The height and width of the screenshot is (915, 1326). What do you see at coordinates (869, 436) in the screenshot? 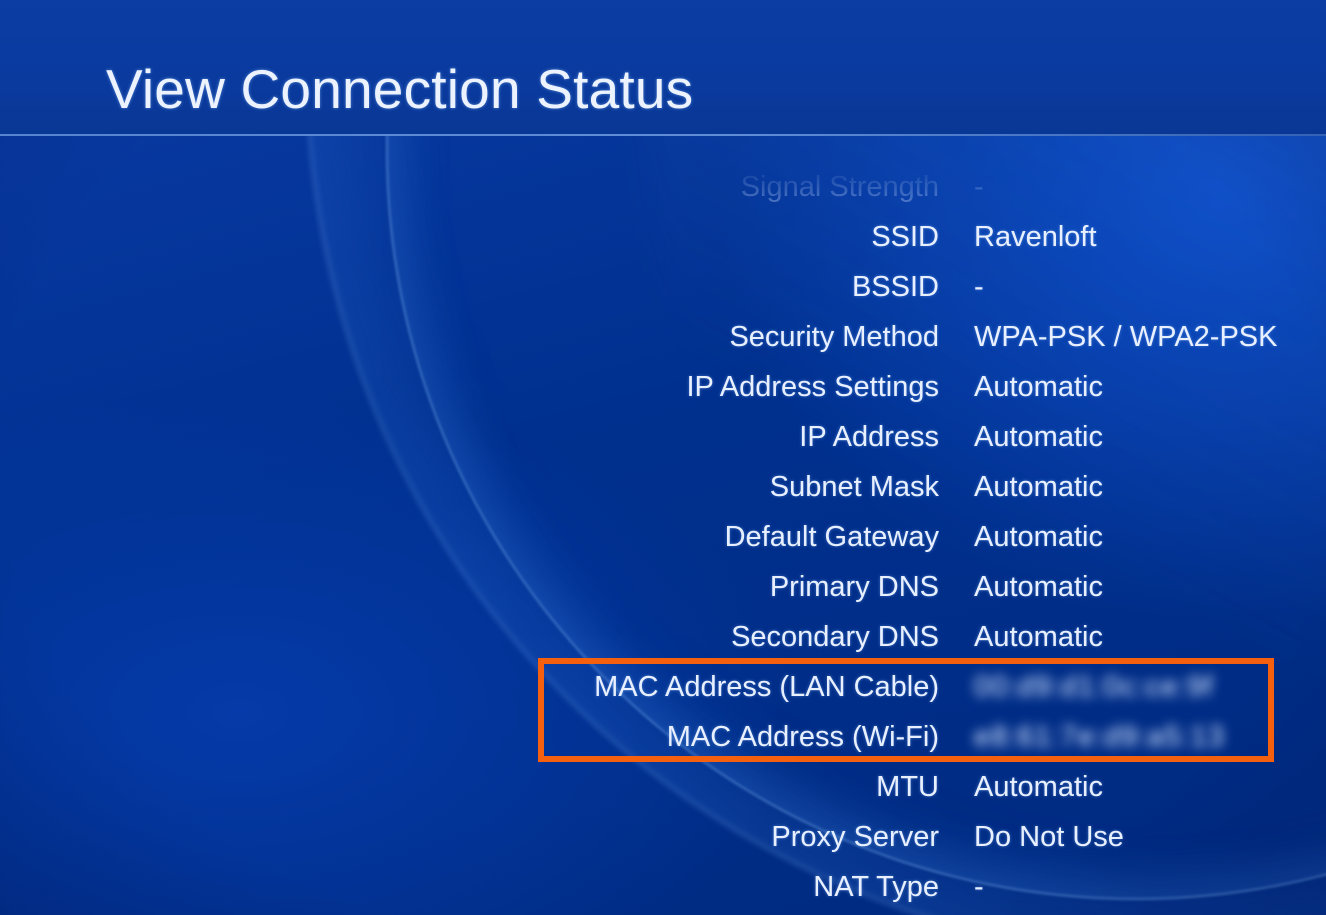
I see `info-row-label: IP Address` at bounding box center [869, 436].